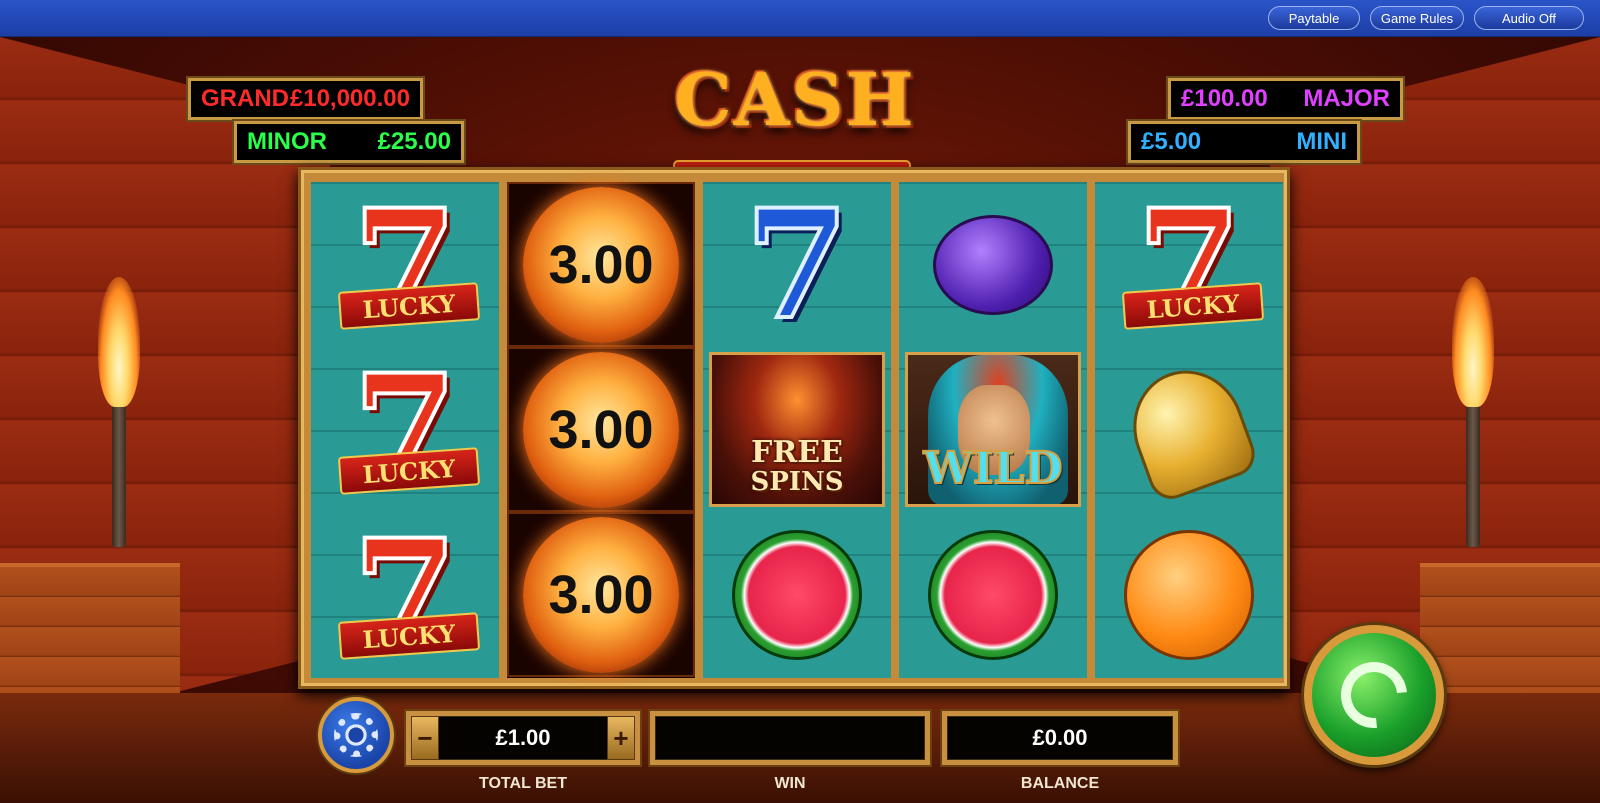  I want to click on jackpot-minor-amount: £25.00, so click(414, 141).